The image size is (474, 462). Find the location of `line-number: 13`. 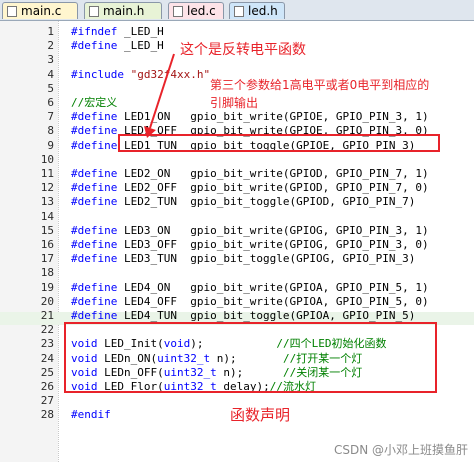

line-number: 13 is located at coordinates (47, 201).